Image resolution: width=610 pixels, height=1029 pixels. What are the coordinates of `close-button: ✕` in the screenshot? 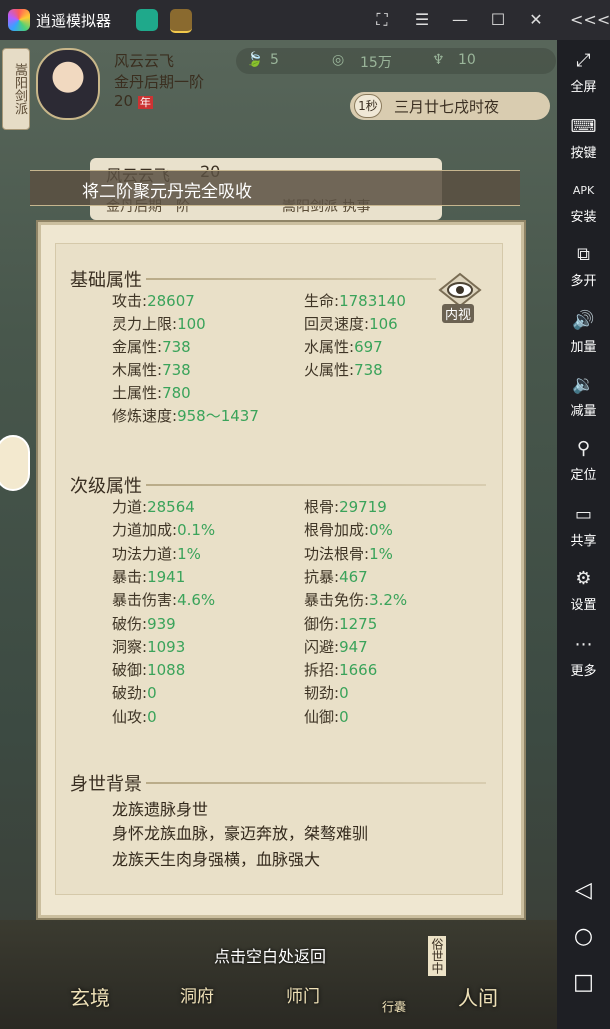 It's located at (536, 20).